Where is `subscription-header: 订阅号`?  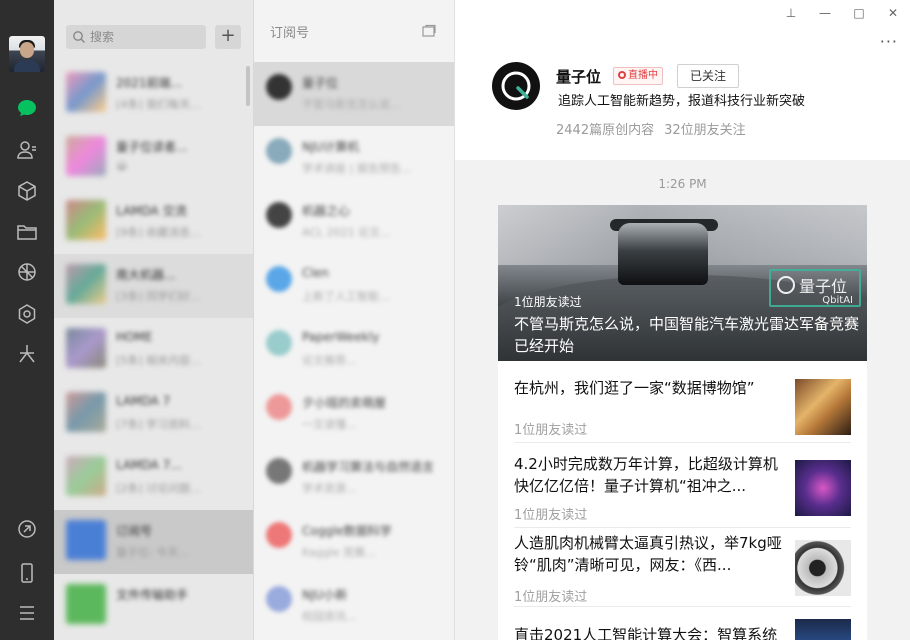
subscription-header: 订阅号 is located at coordinates (354, 31).